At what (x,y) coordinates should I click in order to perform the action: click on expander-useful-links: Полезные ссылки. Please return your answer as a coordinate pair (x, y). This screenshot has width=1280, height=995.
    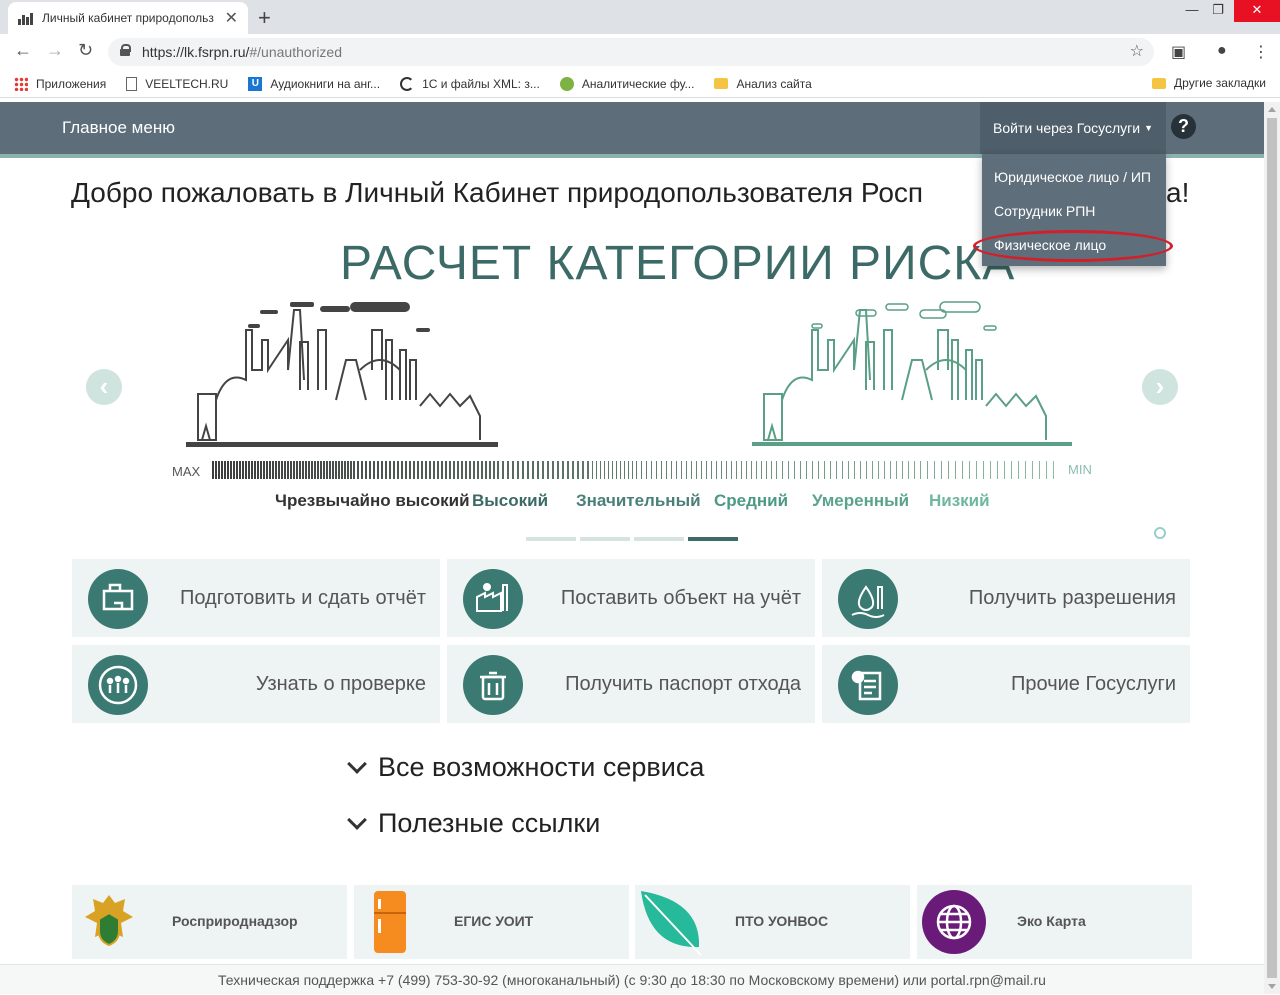
    Looking at the image, I should click on (472, 823).